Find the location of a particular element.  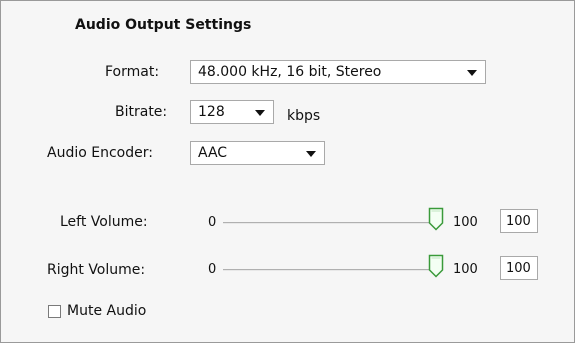

left-volume-max: 100 is located at coordinates (465, 222).